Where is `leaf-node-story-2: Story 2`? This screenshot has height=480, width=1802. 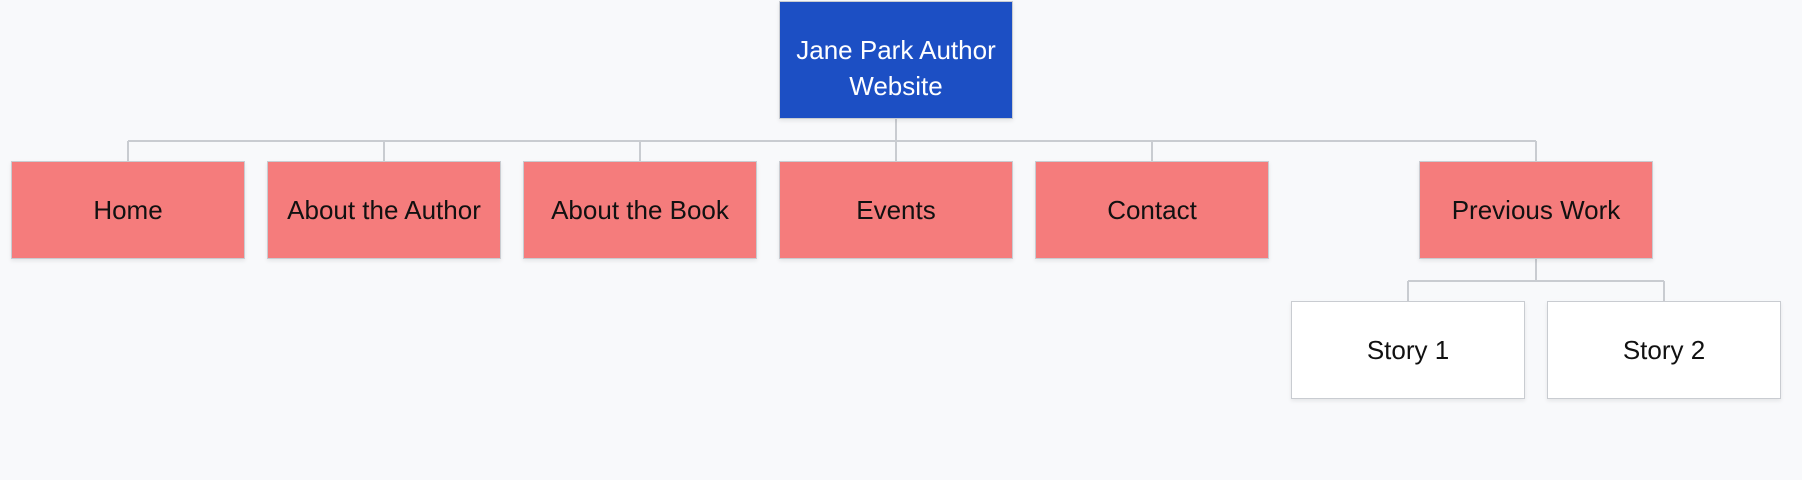
leaf-node-story-2: Story 2 is located at coordinates (1664, 350).